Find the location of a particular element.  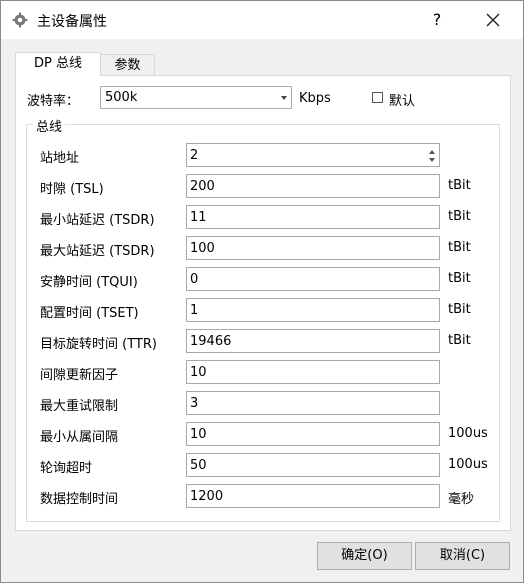

poll-timeout-value: 50 is located at coordinates (198, 465).